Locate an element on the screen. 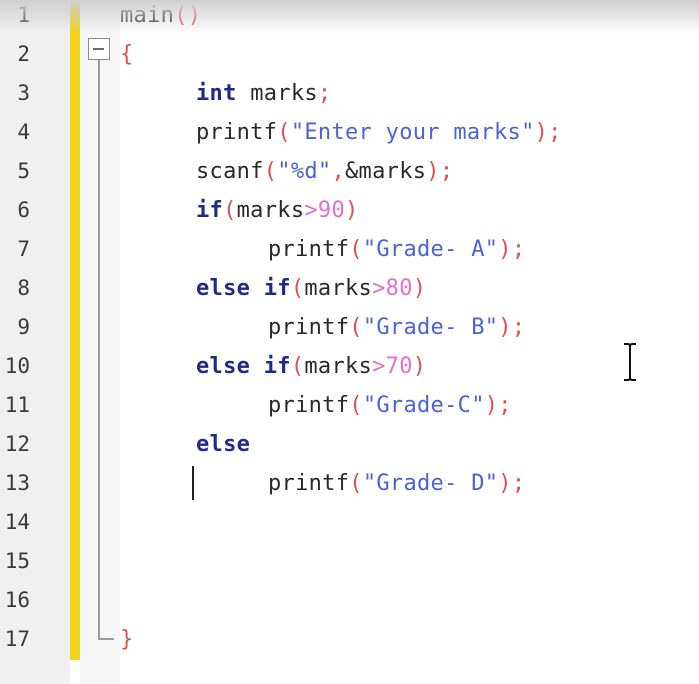 The width and height of the screenshot is (699, 684). fold-collapse-icon is located at coordinates (99, 49).